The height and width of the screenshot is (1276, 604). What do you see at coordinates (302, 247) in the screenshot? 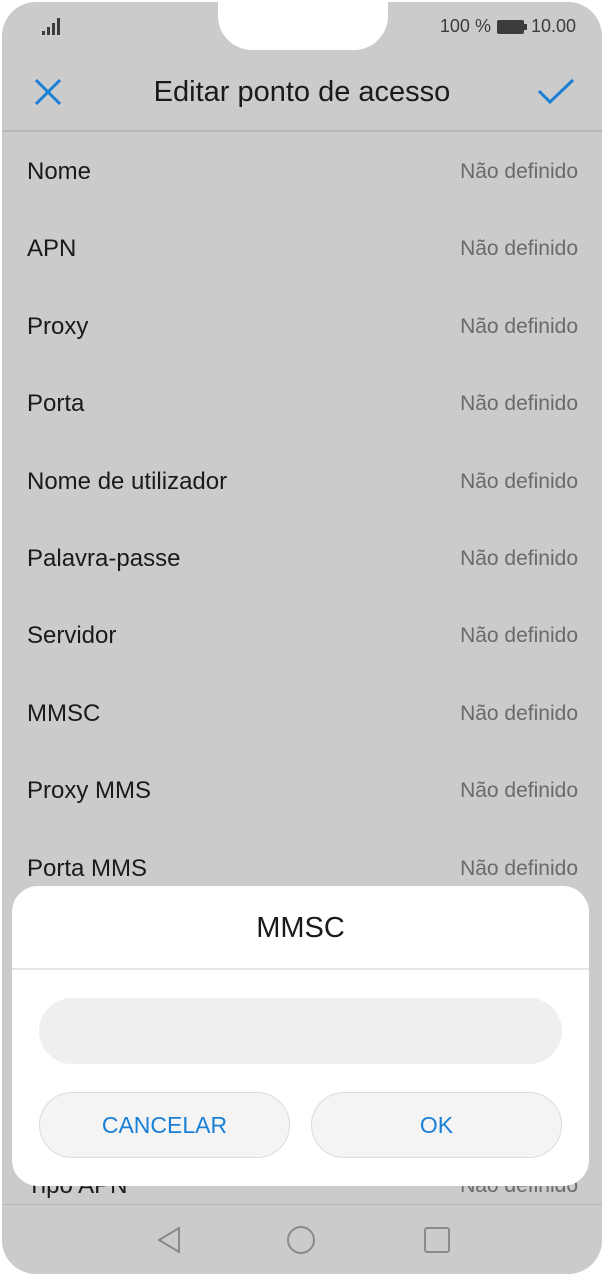
I see `list-item-apn: APN Não definido` at bounding box center [302, 247].